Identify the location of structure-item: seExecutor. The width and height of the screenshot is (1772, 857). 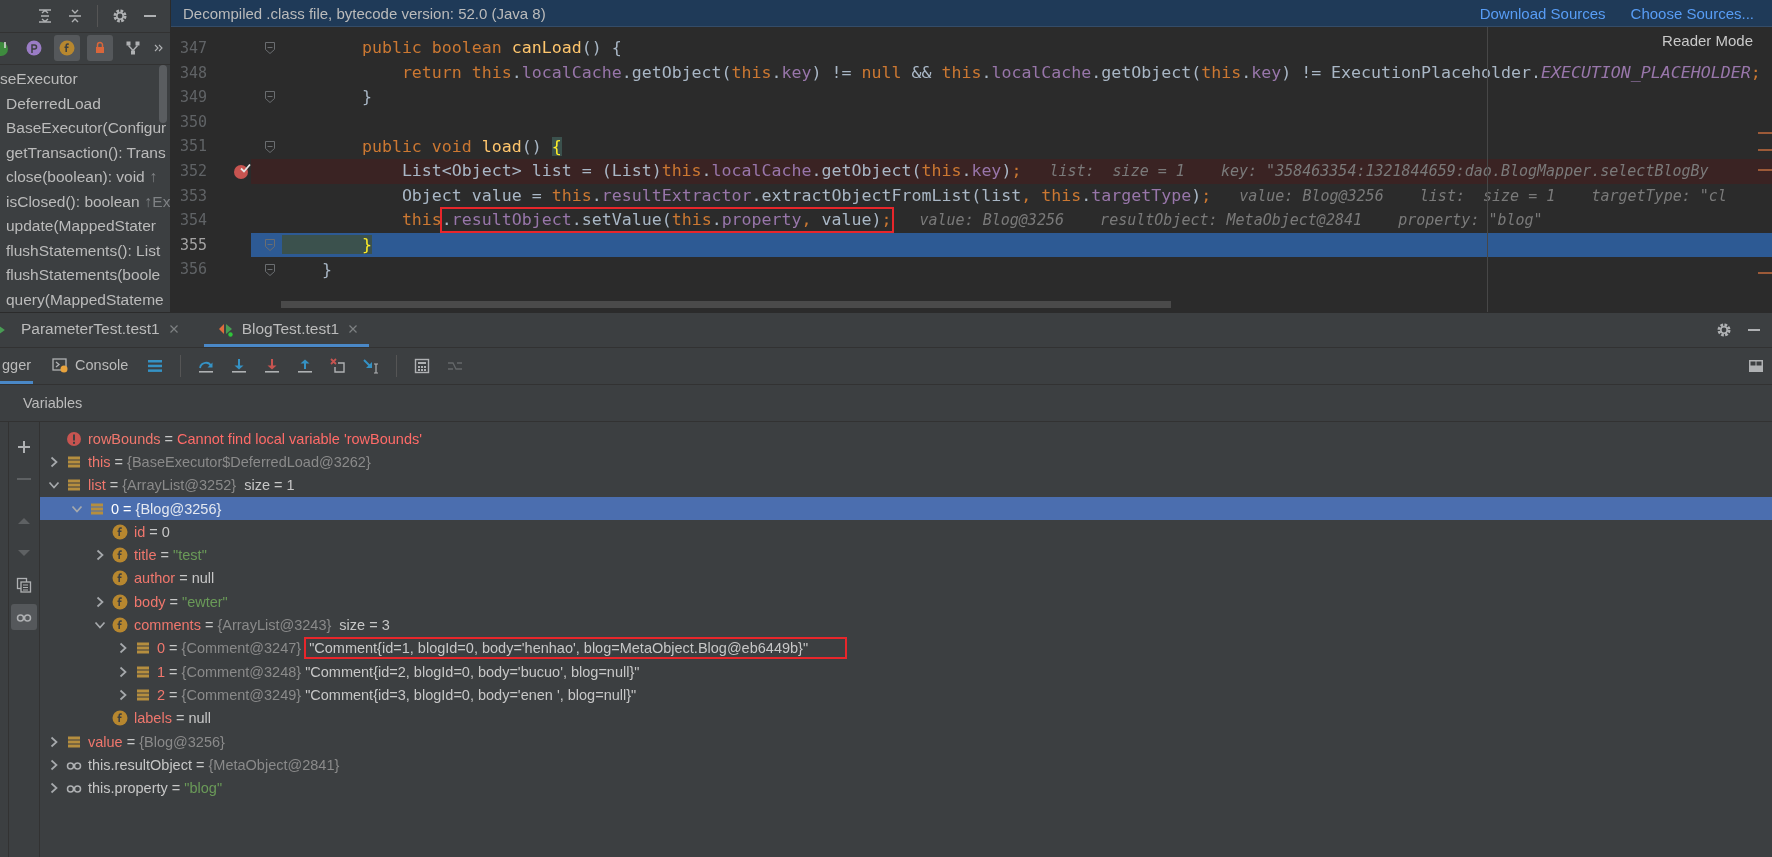
(85, 79).